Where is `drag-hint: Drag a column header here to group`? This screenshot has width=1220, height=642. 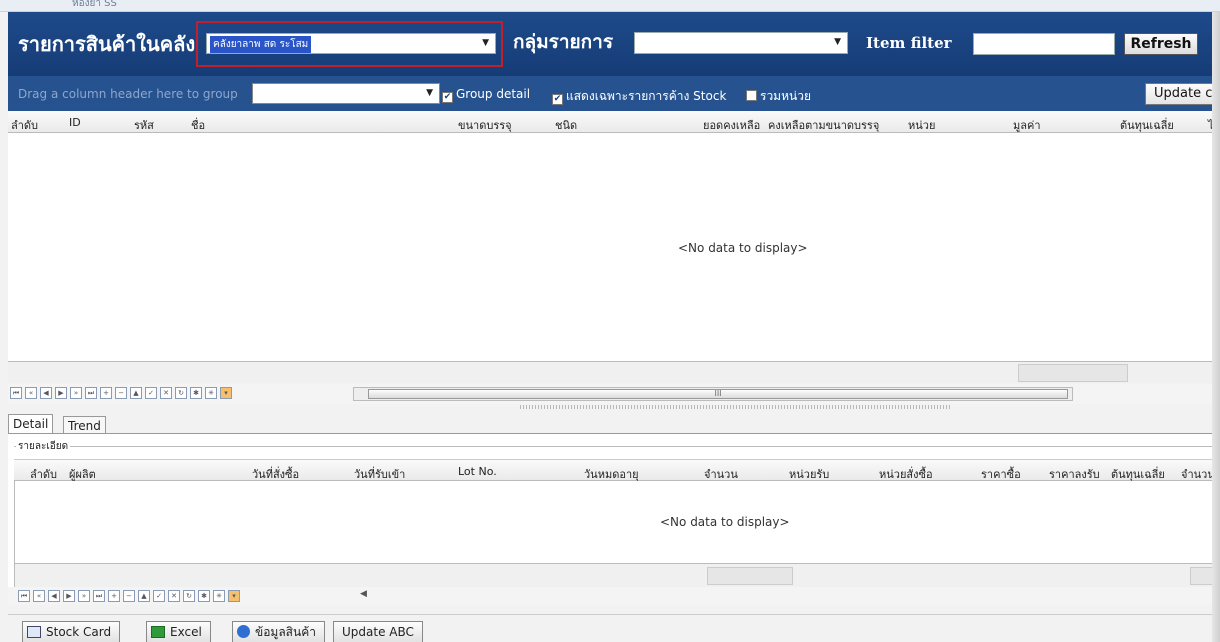
drag-hint: Drag a column header here to group is located at coordinates (128, 94).